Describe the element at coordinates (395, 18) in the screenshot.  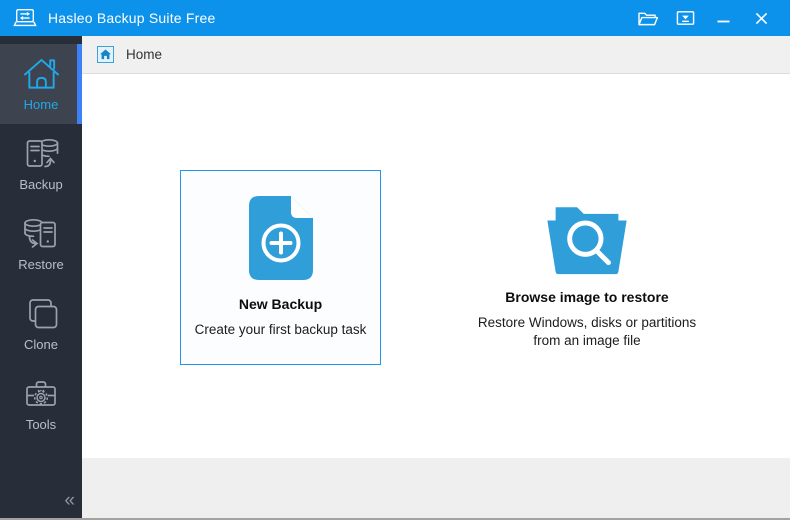
I see `titlebar: Hasleo Backup Suite Free` at that location.